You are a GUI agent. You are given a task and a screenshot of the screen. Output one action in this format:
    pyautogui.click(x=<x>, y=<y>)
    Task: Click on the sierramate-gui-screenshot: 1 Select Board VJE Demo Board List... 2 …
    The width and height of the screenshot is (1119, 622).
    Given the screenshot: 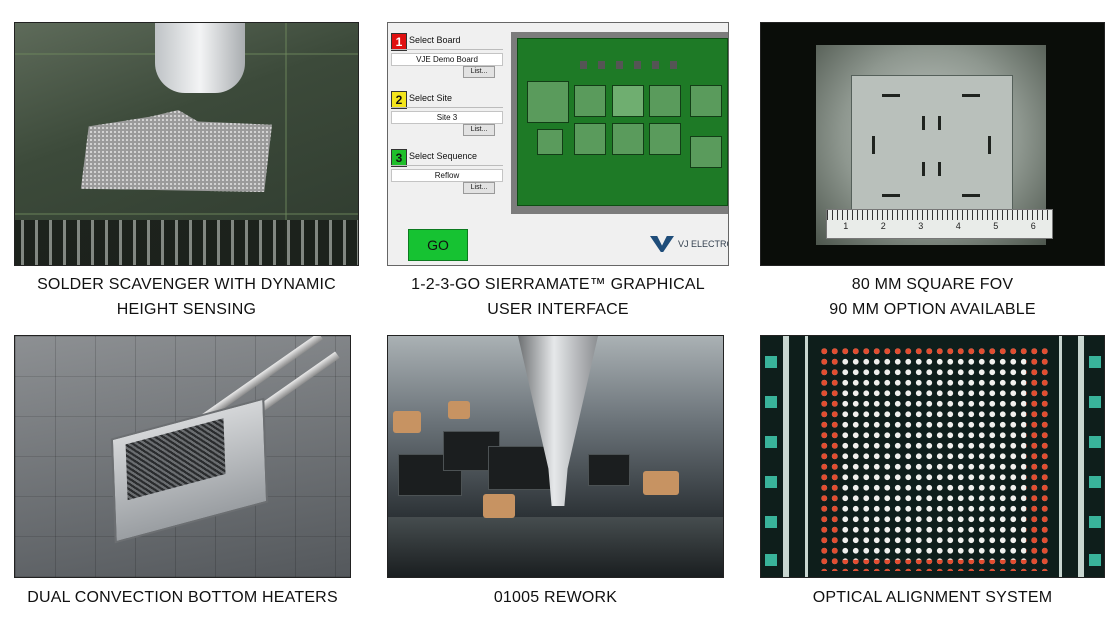 What is the action you would take?
    pyautogui.click(x=558, y=144)
    